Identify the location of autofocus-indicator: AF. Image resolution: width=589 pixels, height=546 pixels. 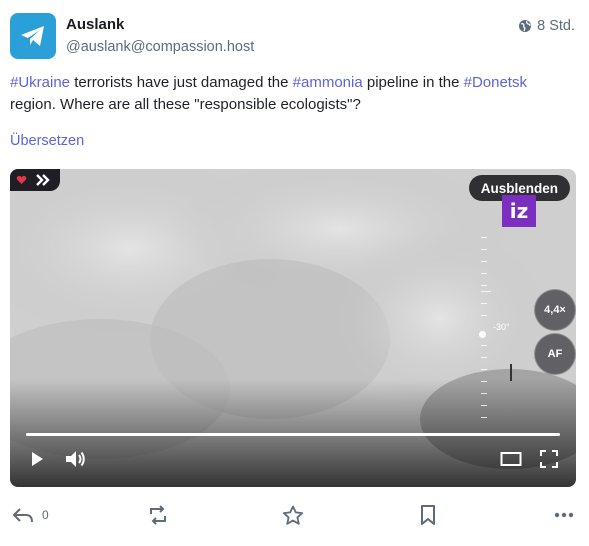
(555, 354).